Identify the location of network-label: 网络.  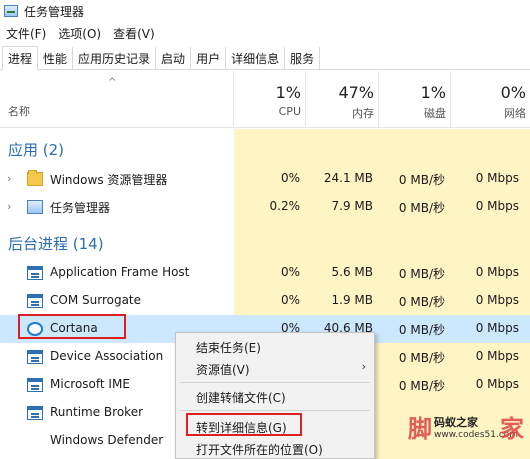
(515, 113).